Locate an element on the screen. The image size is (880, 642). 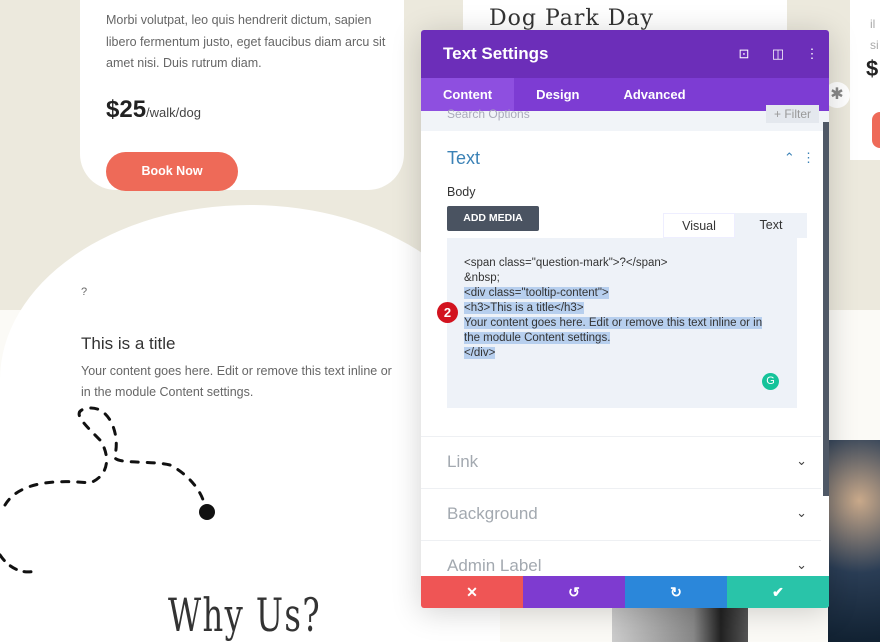
code-line: <span class="question-mark">?</span> is located at coordinates (566, 263).